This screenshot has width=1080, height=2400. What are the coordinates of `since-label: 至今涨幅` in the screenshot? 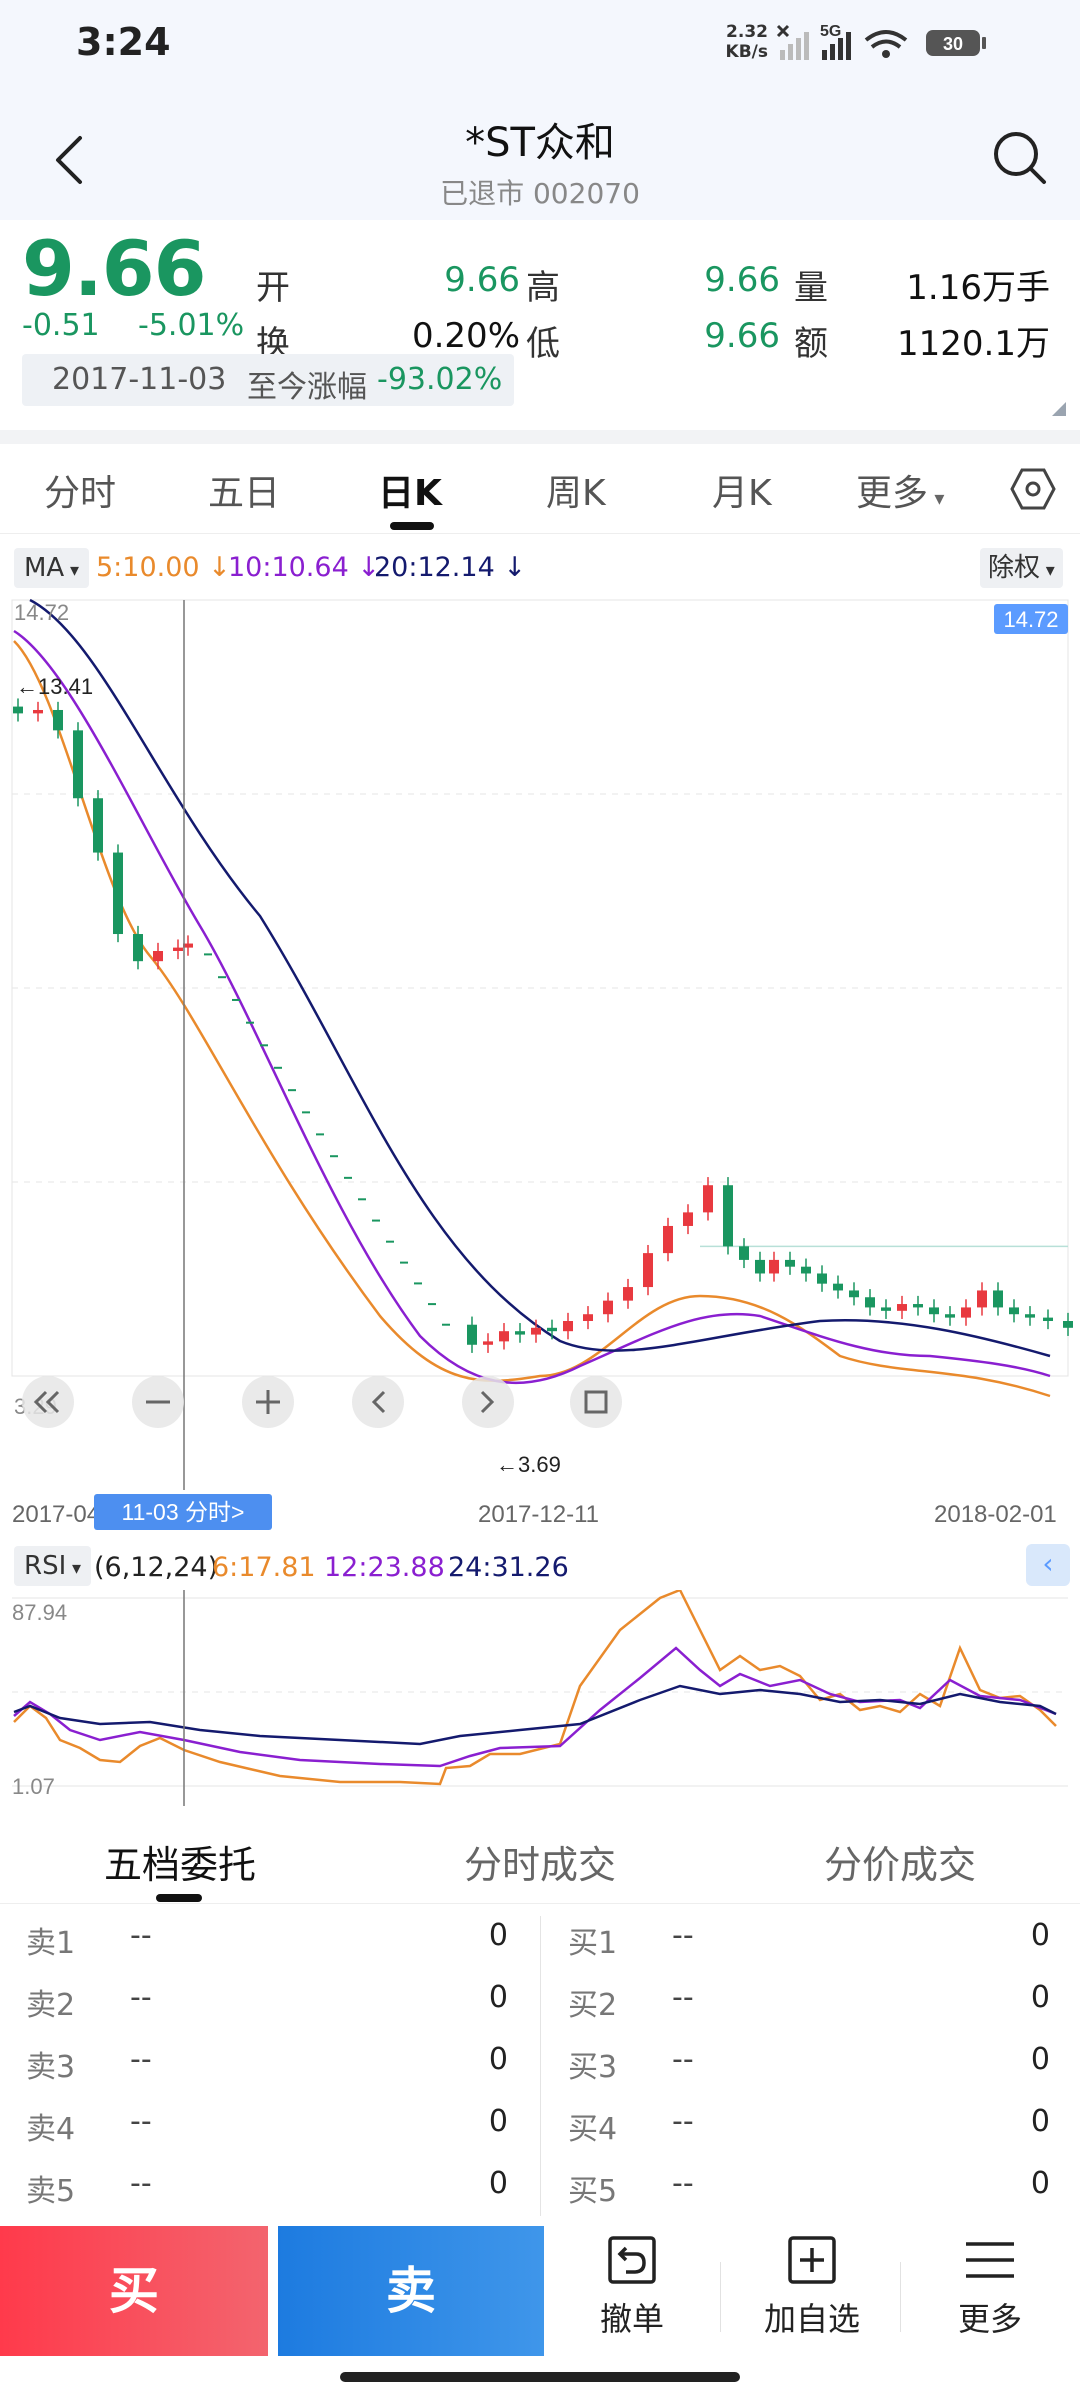 It's located at (307, 387).